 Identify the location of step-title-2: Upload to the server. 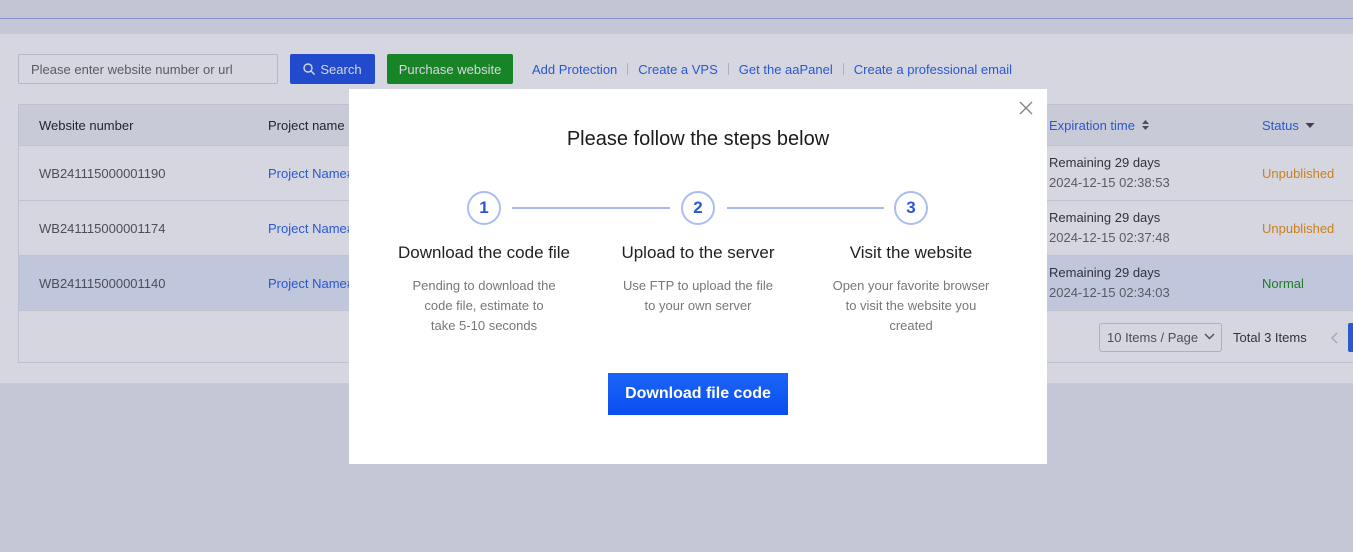
(698, 252).